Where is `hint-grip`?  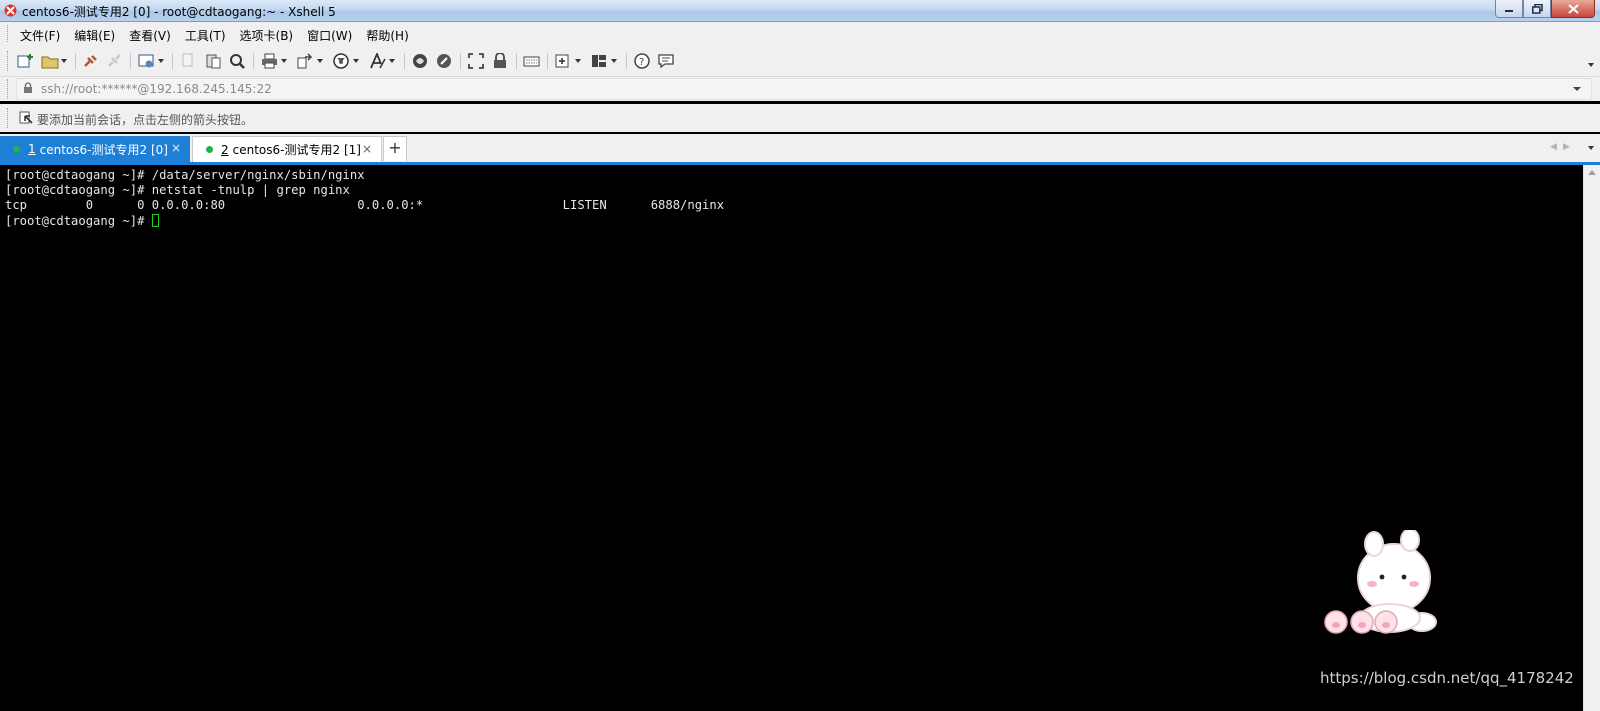 hint-grip is located at coordinates (8, 118).